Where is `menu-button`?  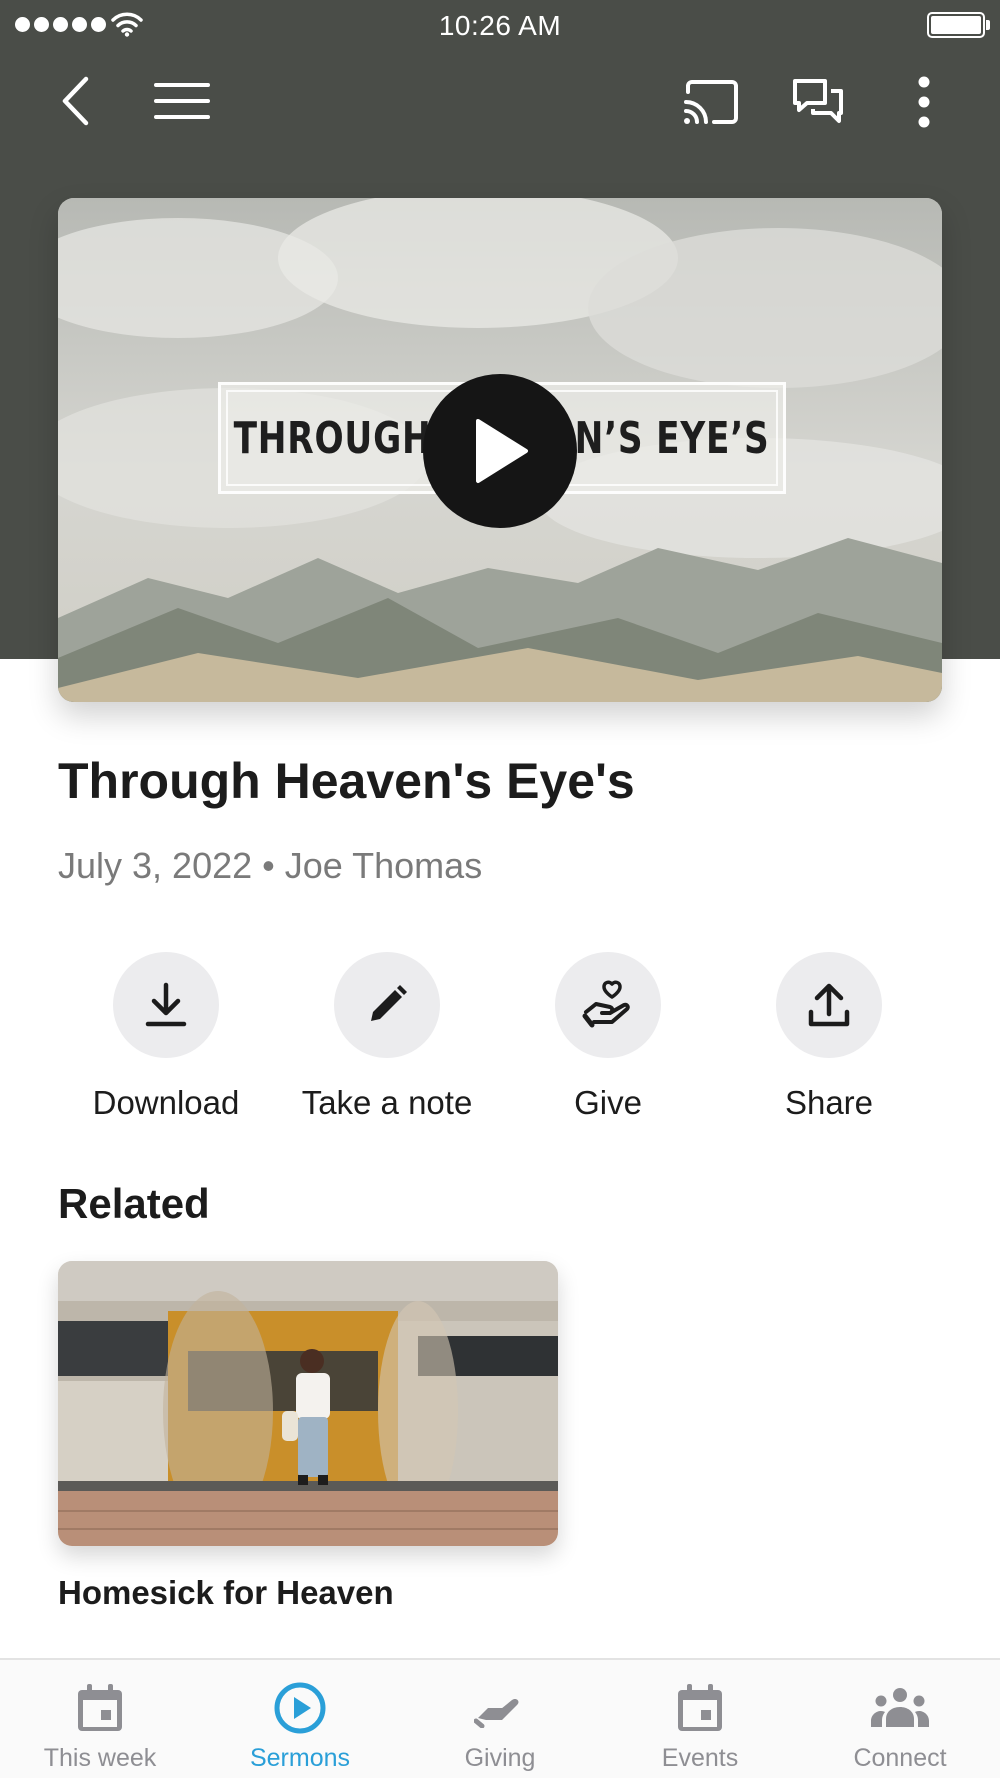
menu-button is located at coordinates (182, 101).